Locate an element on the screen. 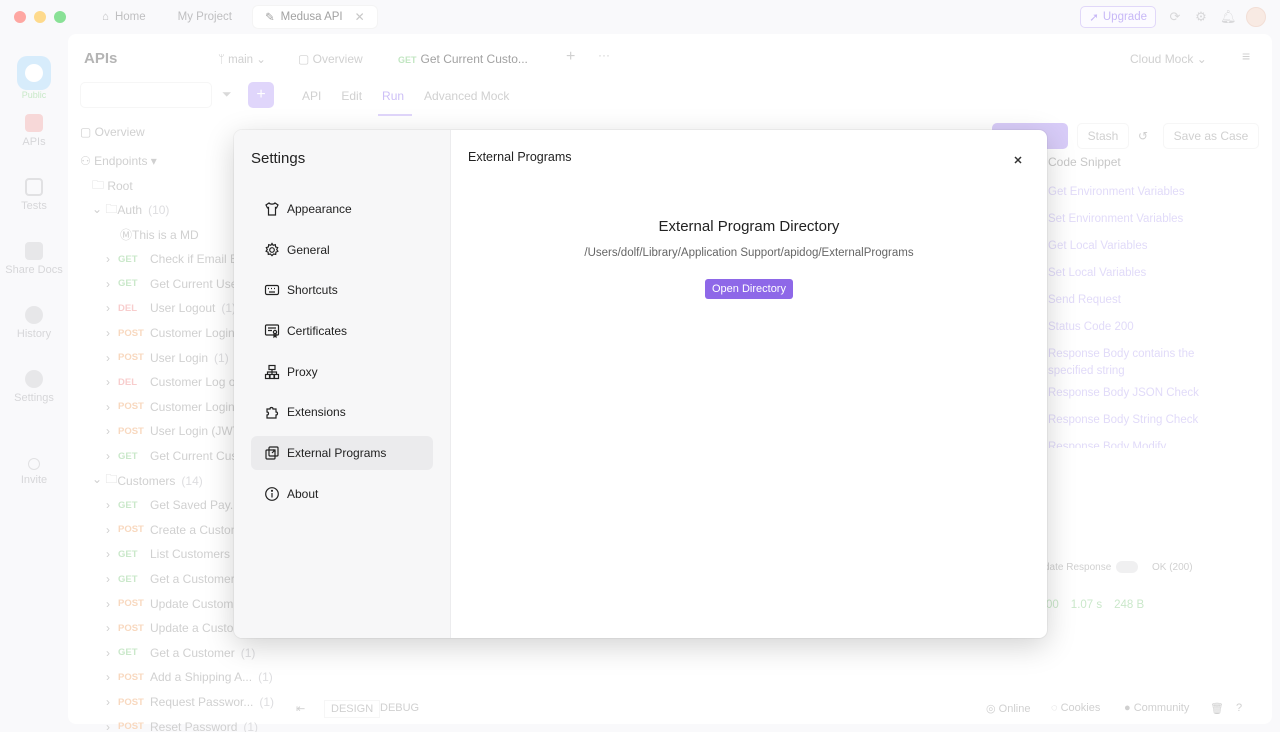  keyboard-icon is located at coordinates (272, 290).